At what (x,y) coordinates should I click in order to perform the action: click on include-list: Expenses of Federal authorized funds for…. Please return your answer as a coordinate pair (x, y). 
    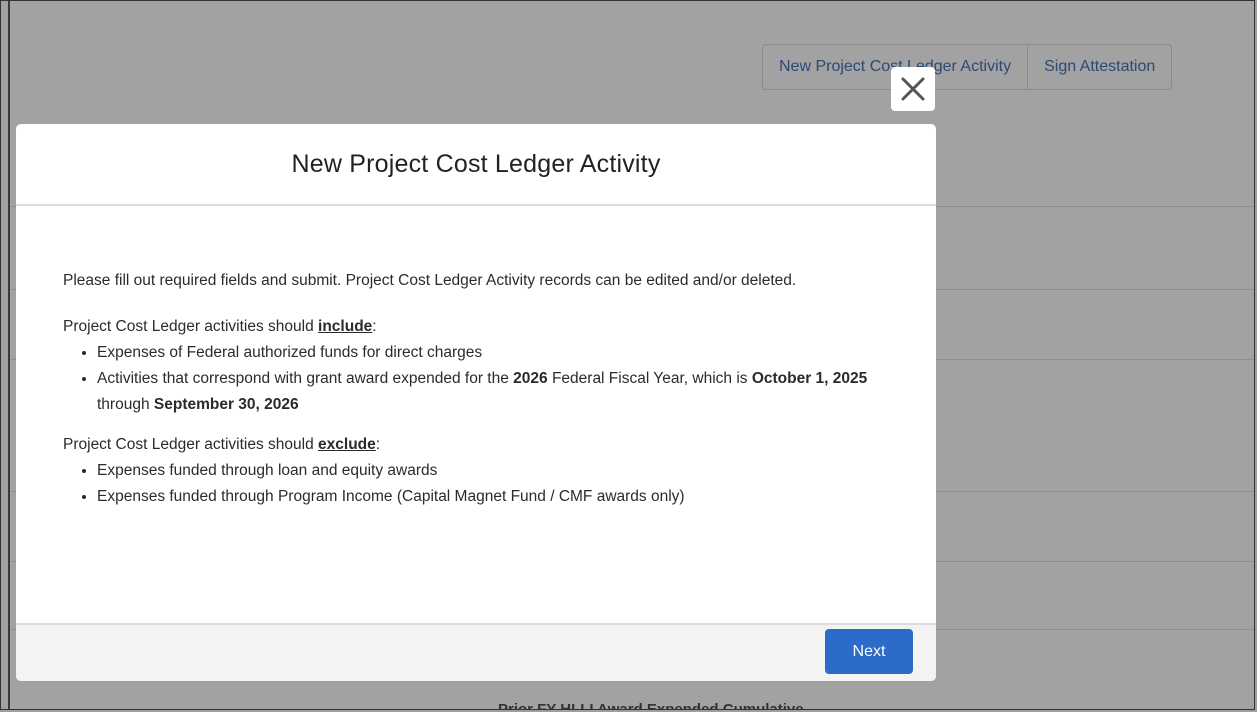
    Looking at the image, I should click on (476, 379).